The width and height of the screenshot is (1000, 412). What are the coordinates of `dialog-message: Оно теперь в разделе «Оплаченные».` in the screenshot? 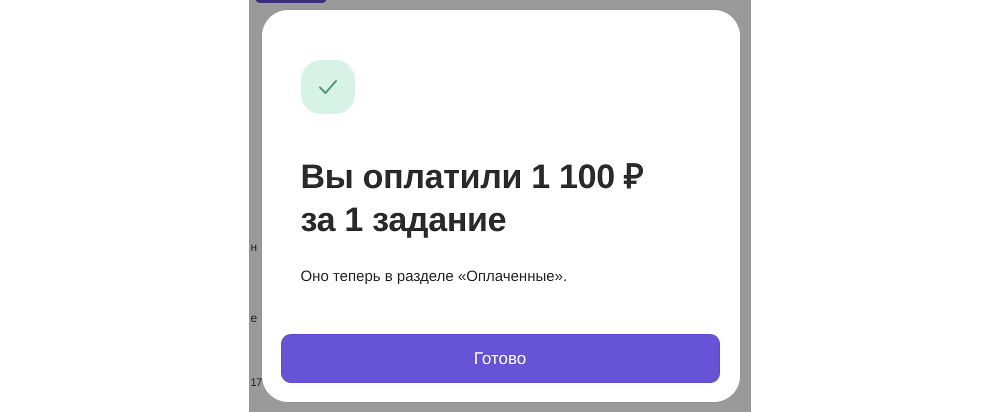 It's located at (434, 277).